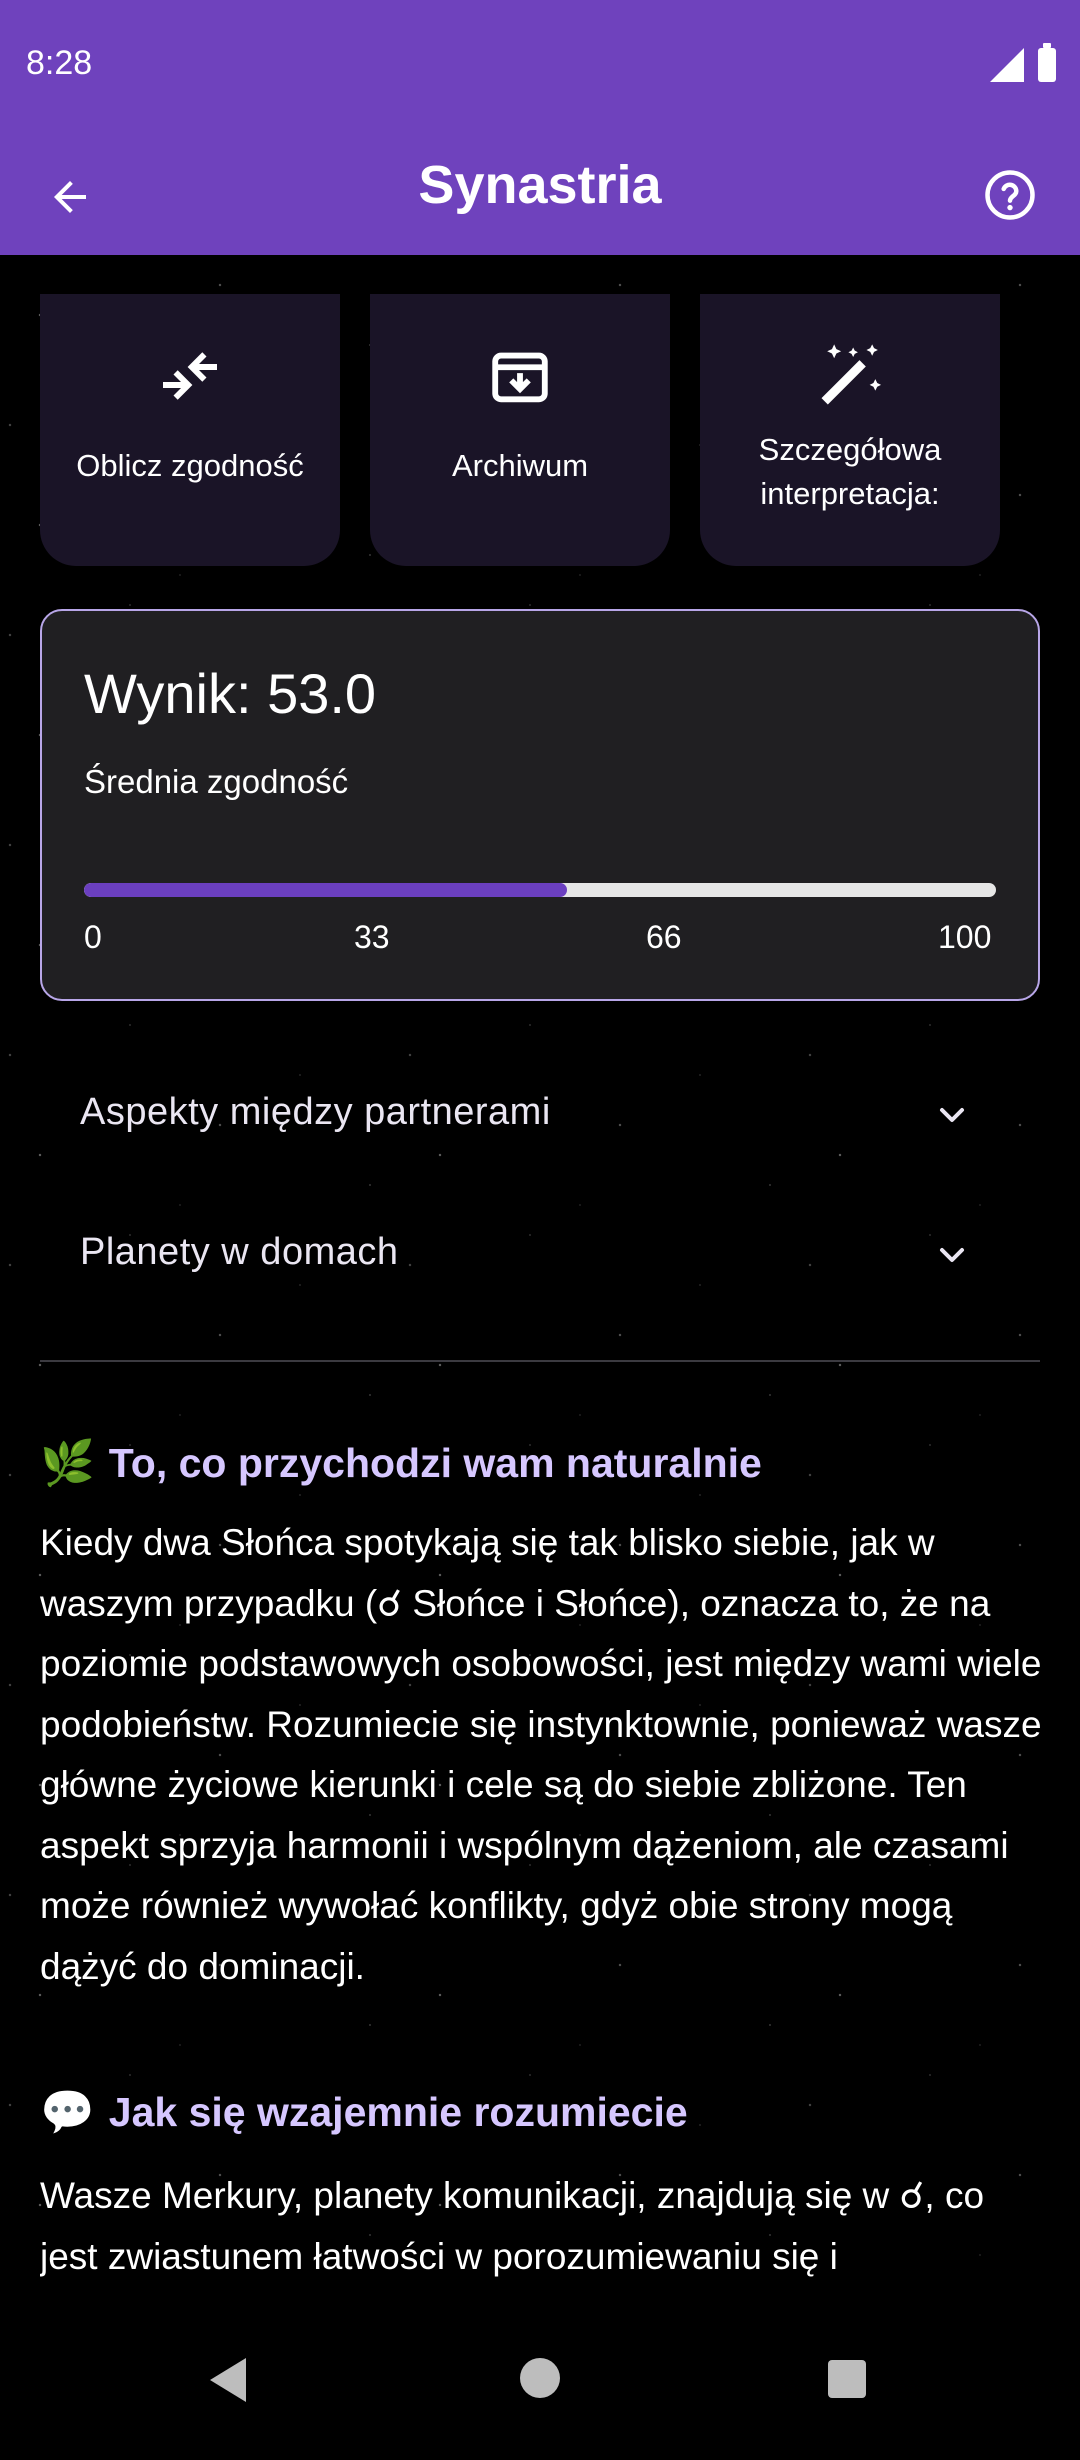 The width and height of the screenshot is (1080, 2460). What do you see at coordinates (398, 2111) in the screenshot?
I see `section-title: Jak się wzajemnie rozumiecie` at bounding box center [398, 2111].